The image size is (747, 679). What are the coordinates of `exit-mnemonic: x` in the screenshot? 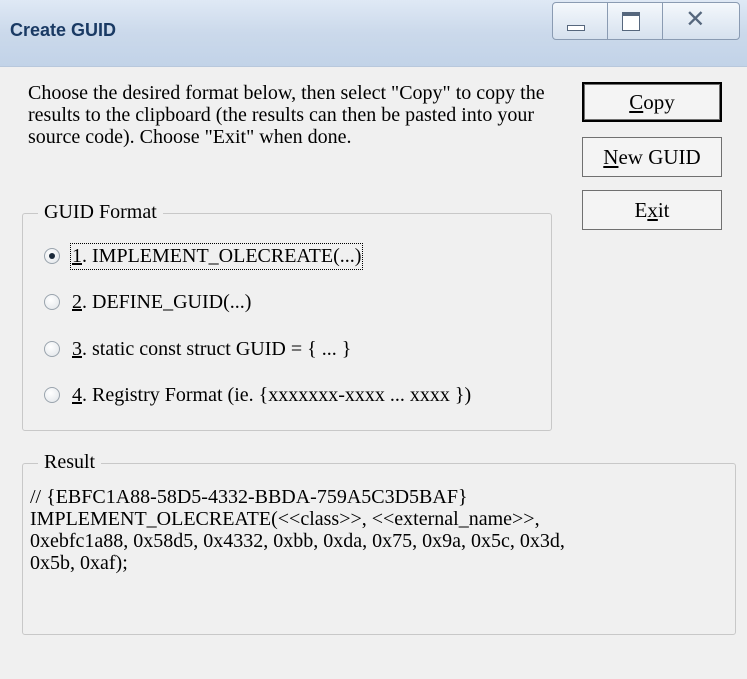 It's located at (652, 209).